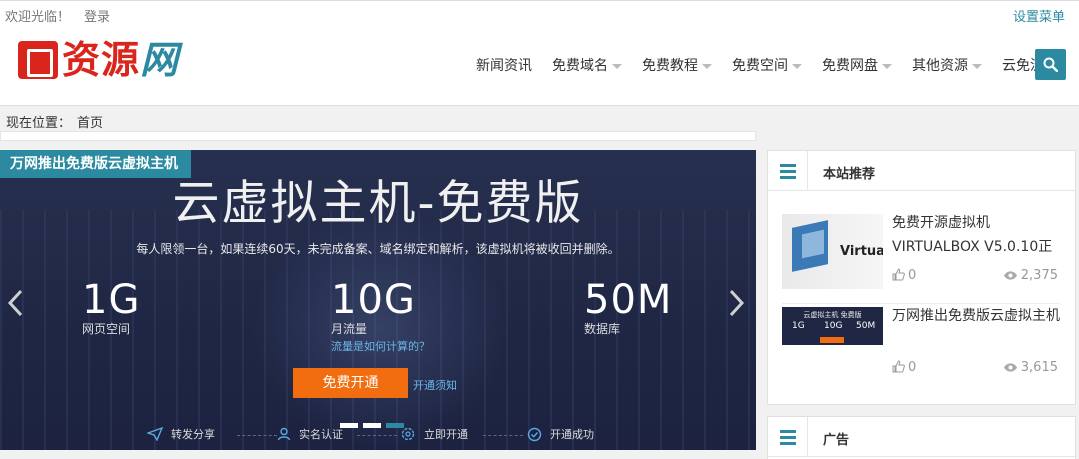 The image size is (1079, 459). I want to click on welcome-text: 欢迎光临！, so click(38, 17).